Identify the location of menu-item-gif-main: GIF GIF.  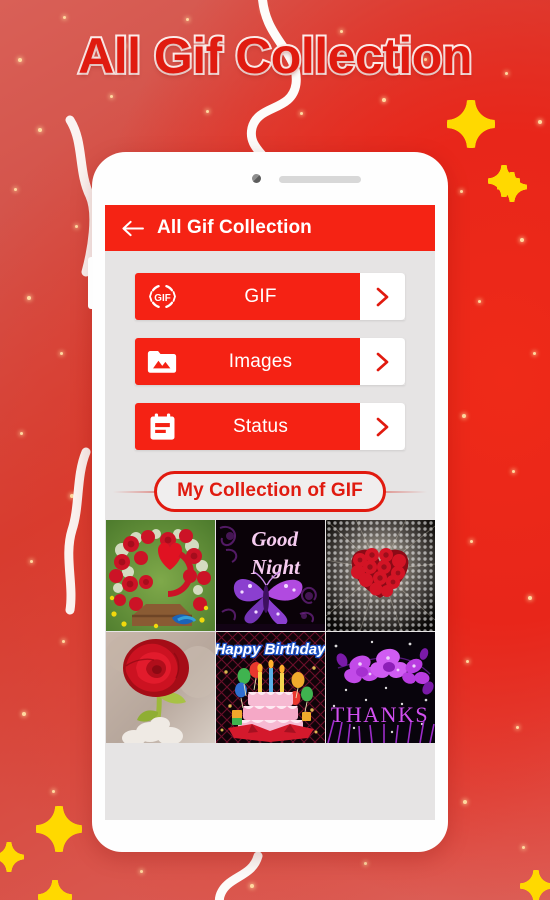
(247, 296).